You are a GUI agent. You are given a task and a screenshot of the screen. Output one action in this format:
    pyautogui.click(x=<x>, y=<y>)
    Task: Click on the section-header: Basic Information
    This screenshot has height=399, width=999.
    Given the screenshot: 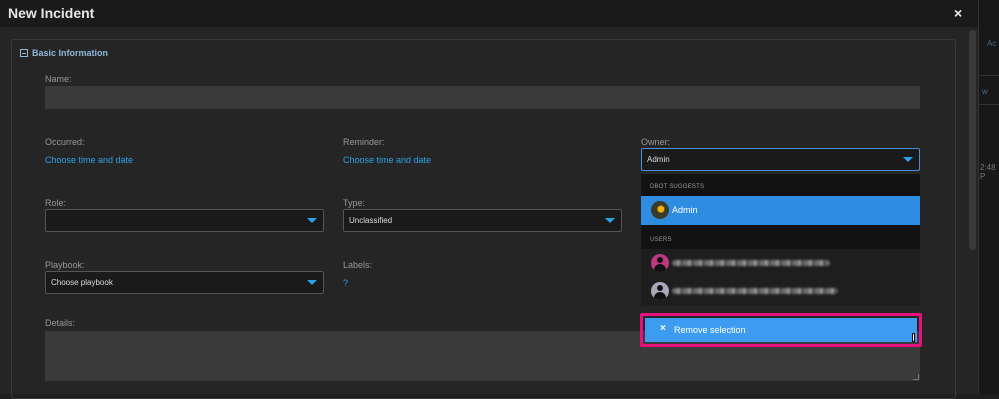 What is the action you would take?
    pyautogui.click(x=64, y=53)
    